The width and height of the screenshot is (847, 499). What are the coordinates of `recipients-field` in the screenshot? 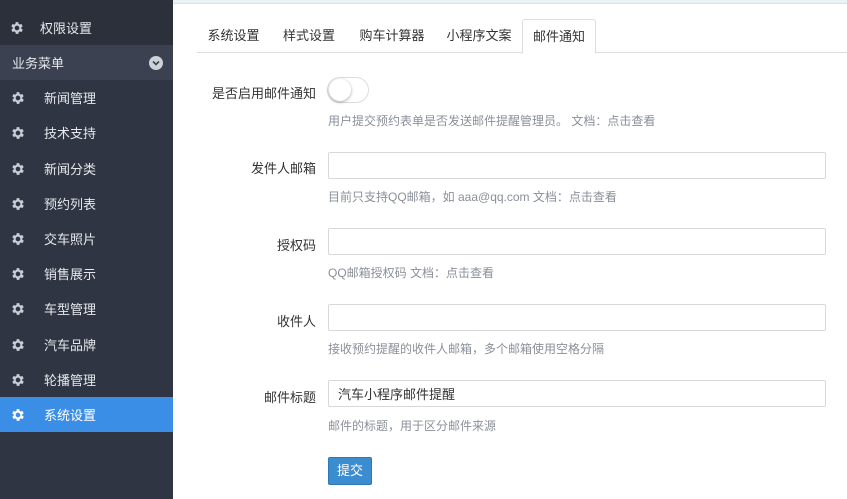 It's located at (577, 317).